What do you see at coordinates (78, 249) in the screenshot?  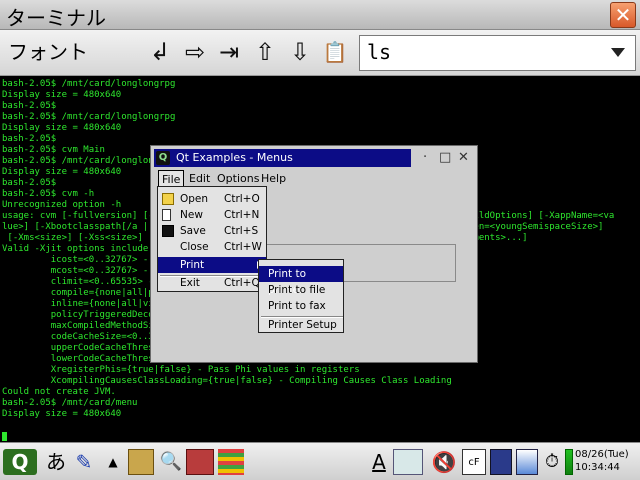 I see `terminal-line: Valid -Xjit options include:` at bounding box center [78, 249].